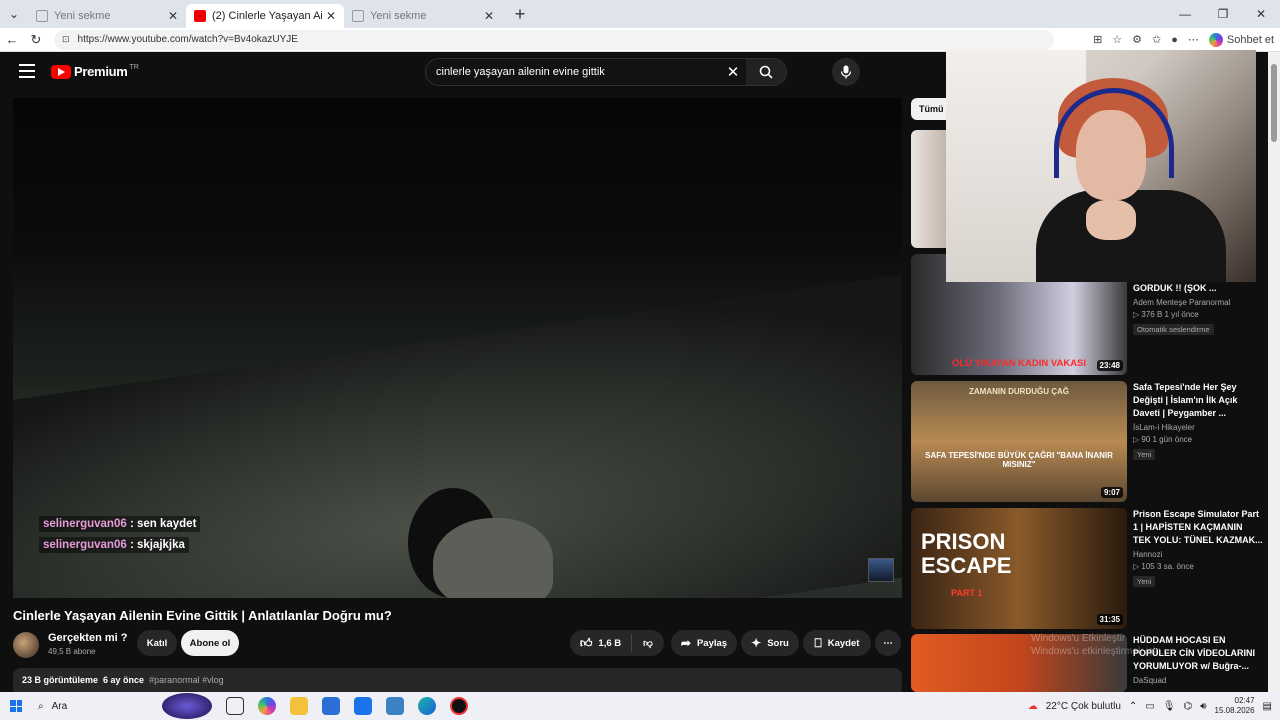 This screenshot has width=1280, height=720. I want to click on tab-actions-icon: ⌄, so click(14, 14).